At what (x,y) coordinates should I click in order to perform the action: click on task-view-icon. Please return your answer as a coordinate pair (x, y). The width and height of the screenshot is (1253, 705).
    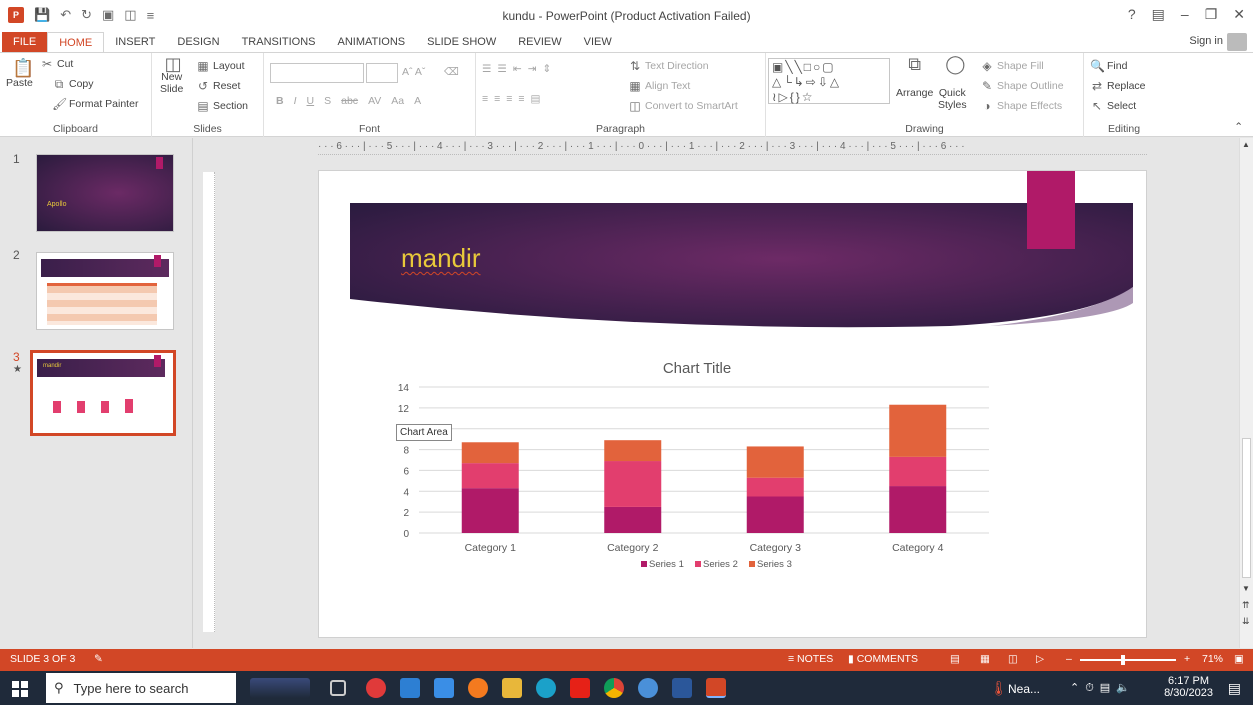
    Looking at the image, I should click on (338, 688).